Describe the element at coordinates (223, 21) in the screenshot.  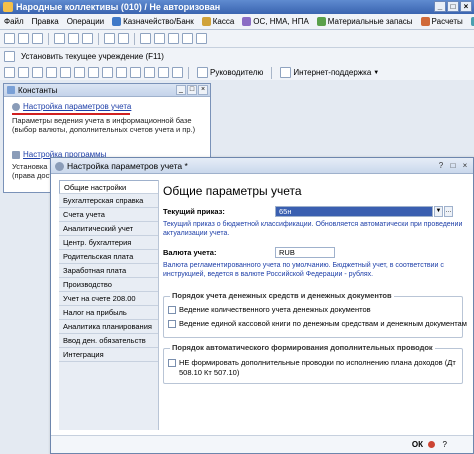
I see `menu-item-label: Касса` at that location.